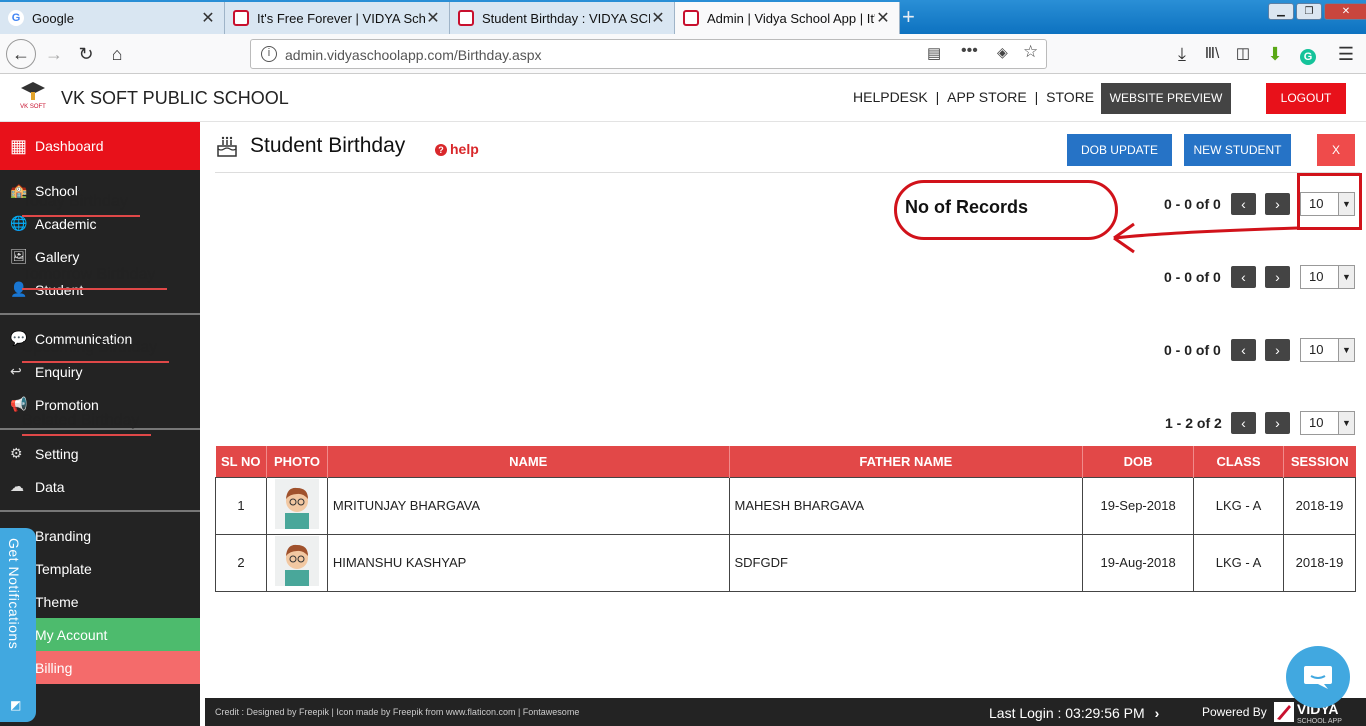 Image resolution: width=1366 pixels, height=726 pixels. Describe the element at coordinates (16, 18) in the screenshot. I see `google-favicon-icon: G` at that location.